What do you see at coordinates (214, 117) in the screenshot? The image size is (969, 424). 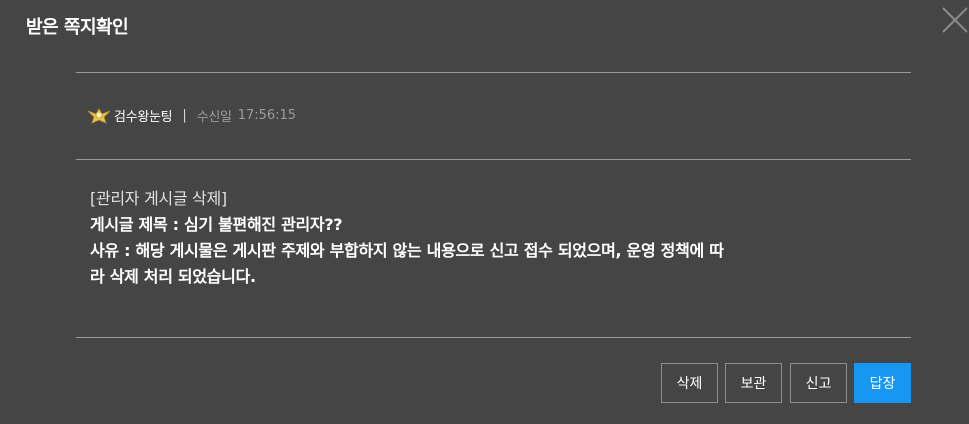 I see `received-label: 수신일` at bounding box center [214, 117].